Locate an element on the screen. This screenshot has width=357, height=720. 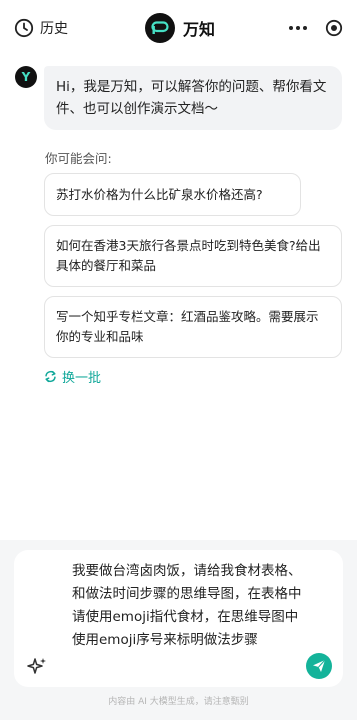
refresh-icon is located at coordinates (50, 376).